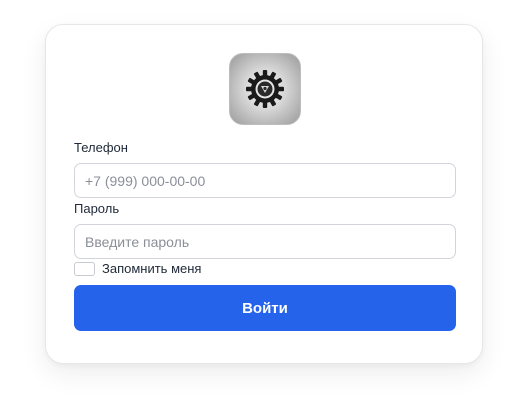 The width and height of the screenshot is (530, 420). What do you see at coordinates (265, 308) in the screenshot?
I see `login-button: Войти` at bounding box center [265, 308].